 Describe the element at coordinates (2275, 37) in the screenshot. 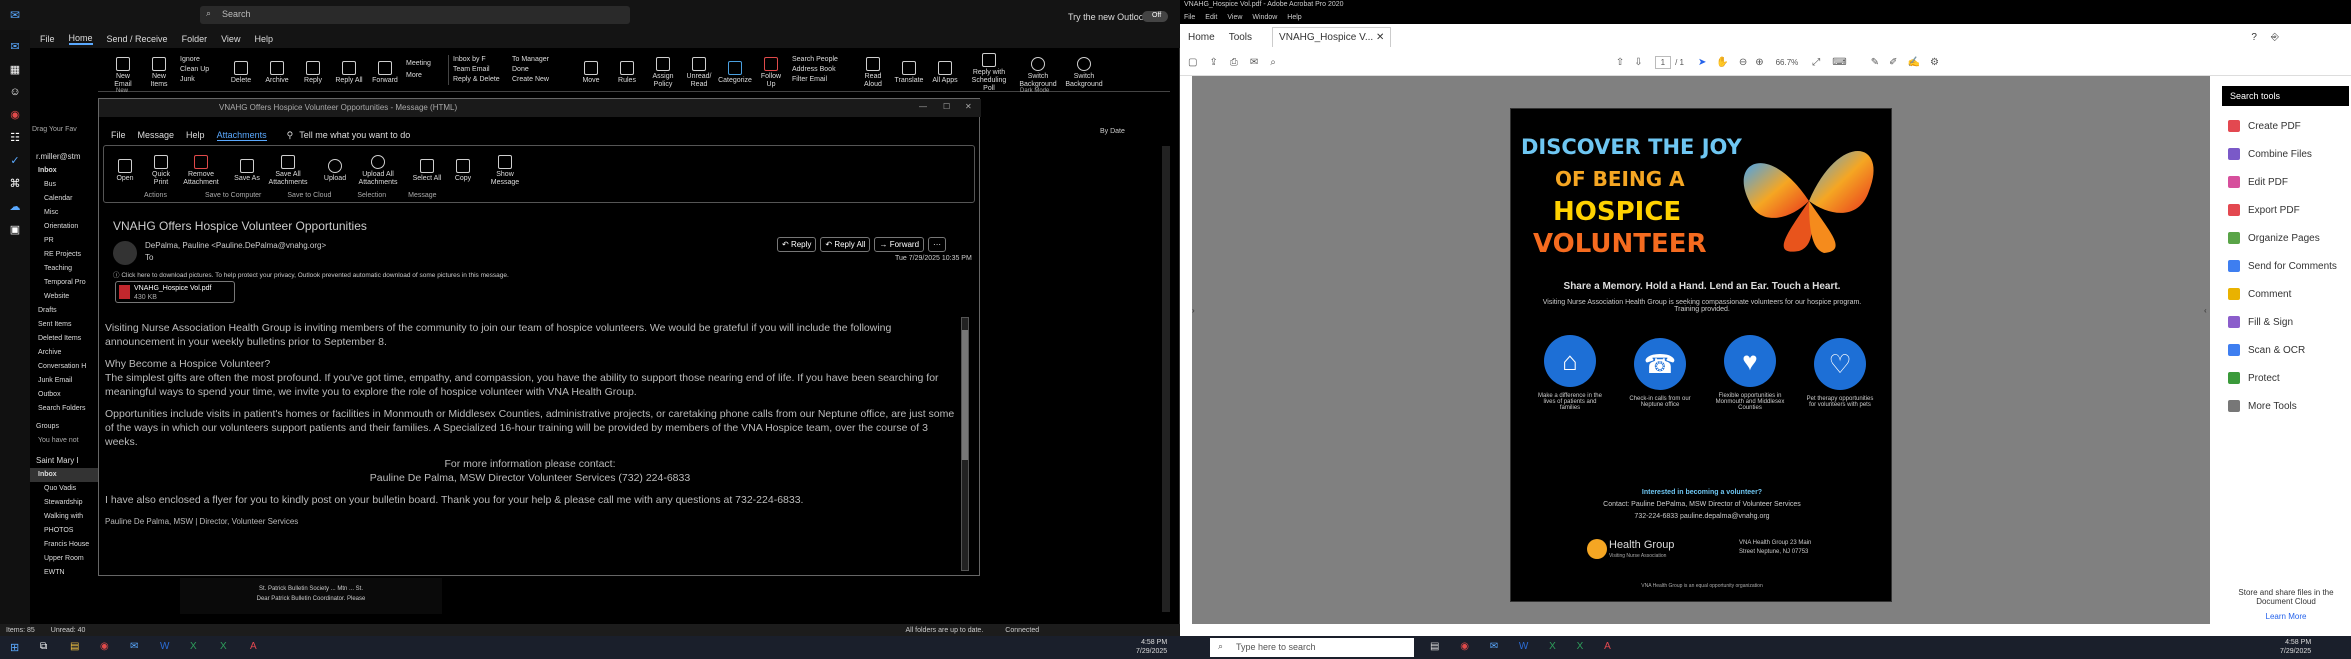

I see `sign-in-icon: ⎆` at that location.